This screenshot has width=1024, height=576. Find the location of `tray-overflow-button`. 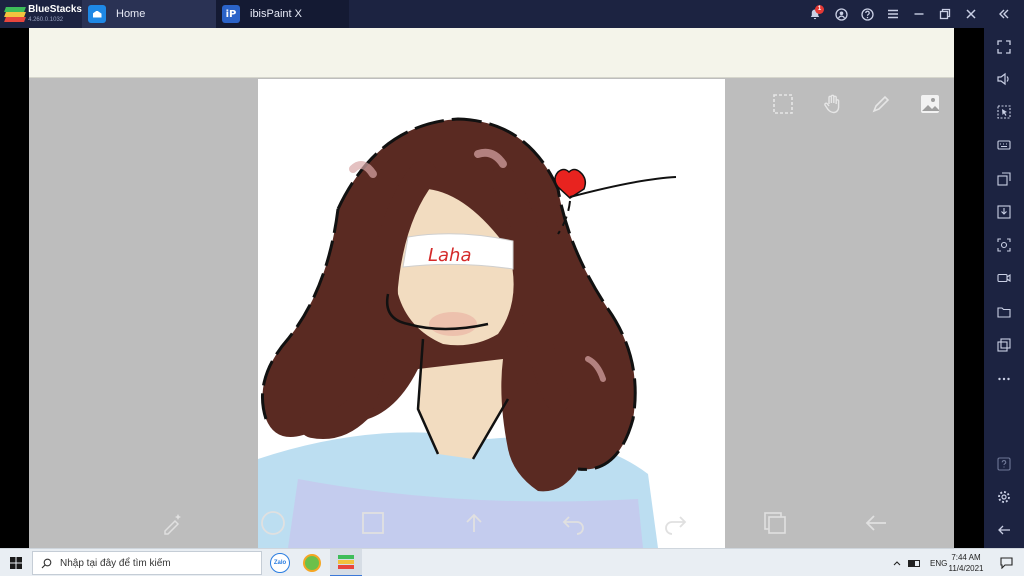

tray-overflow-button is located at coordinates (897, 563).